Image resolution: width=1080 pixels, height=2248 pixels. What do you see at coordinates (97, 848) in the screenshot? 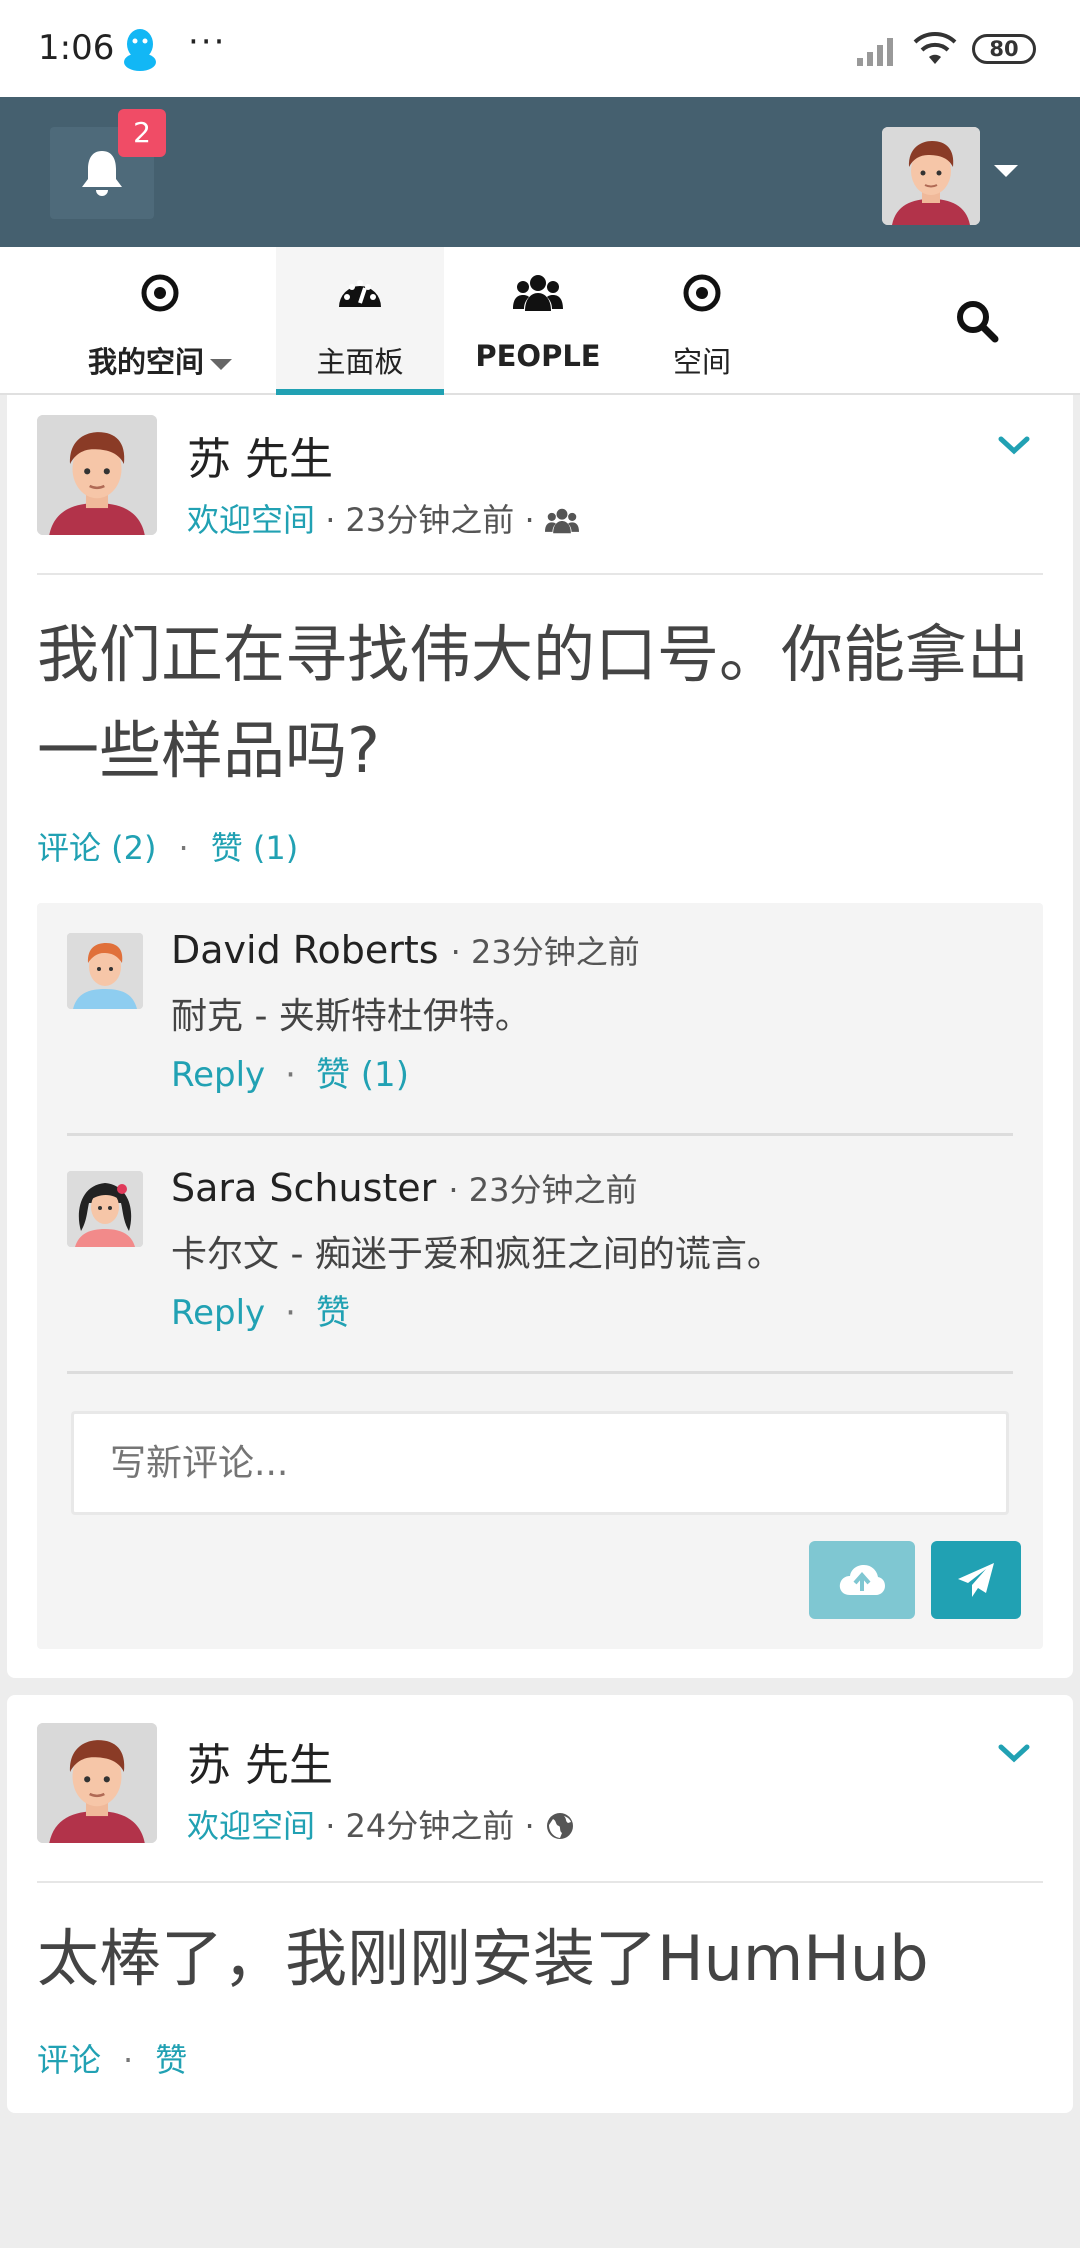
I see `comment-link: 评论 (2)` at bounding box center [97, 848].